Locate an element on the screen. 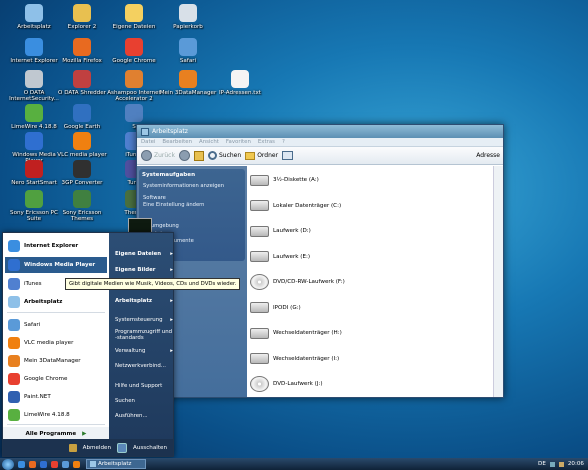  desktop-icon-label: O DATA Shredder is located at coordinates (82, 93).